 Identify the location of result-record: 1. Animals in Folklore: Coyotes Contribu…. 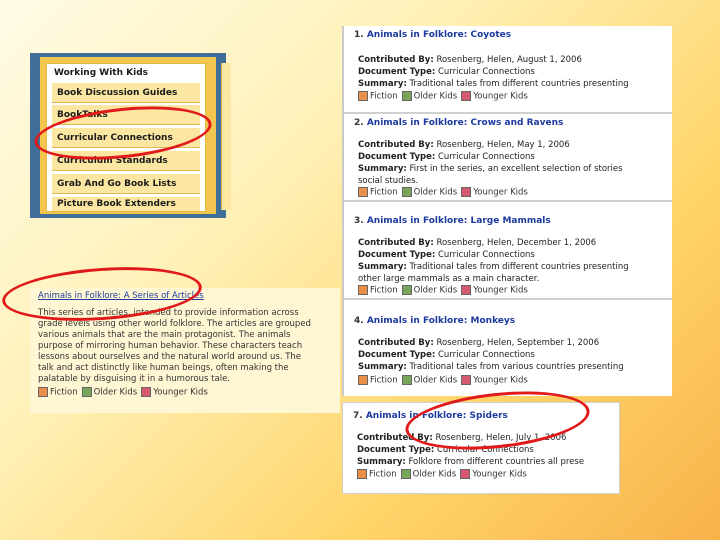
(508, 70).